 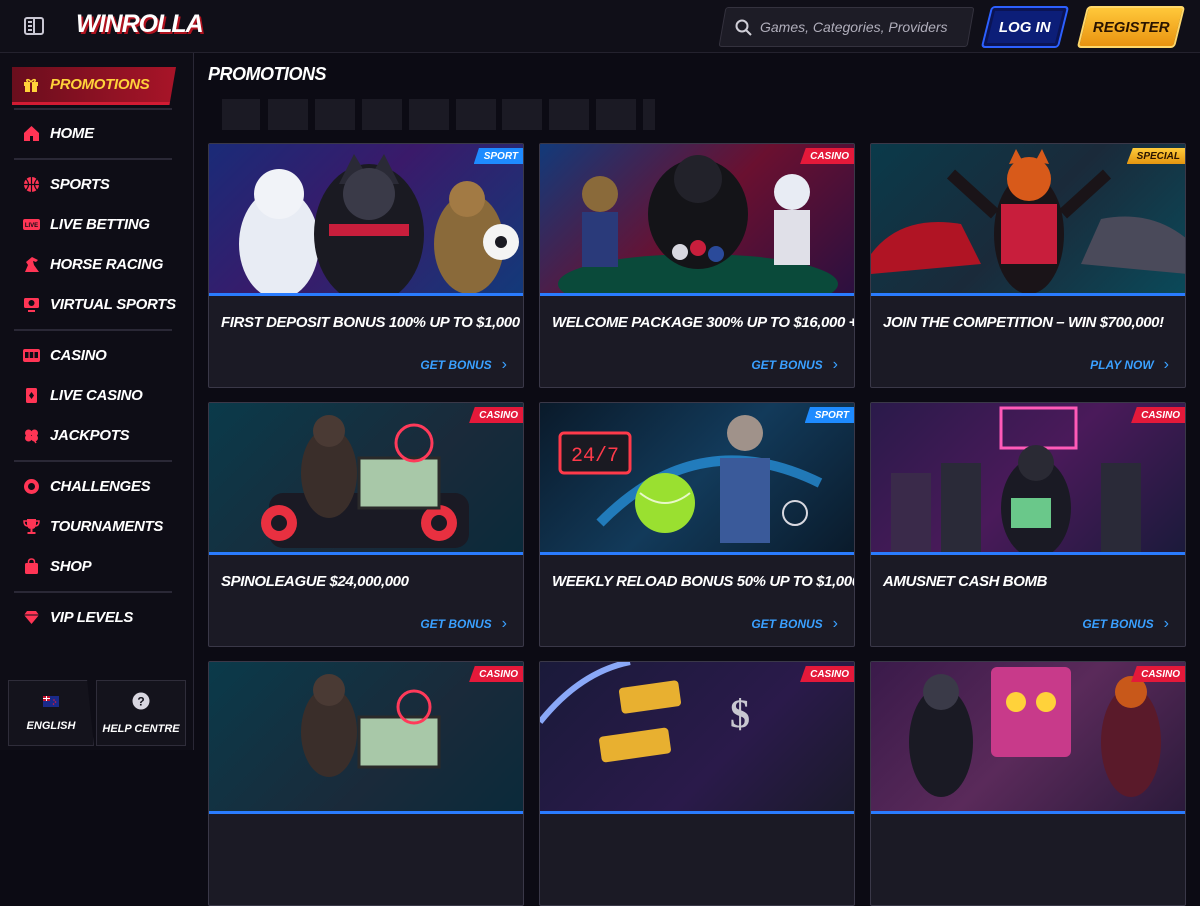 I want to click on sidebar-item-live-betting: LIVE LIVE BETTING, so click(x=94, y=224).